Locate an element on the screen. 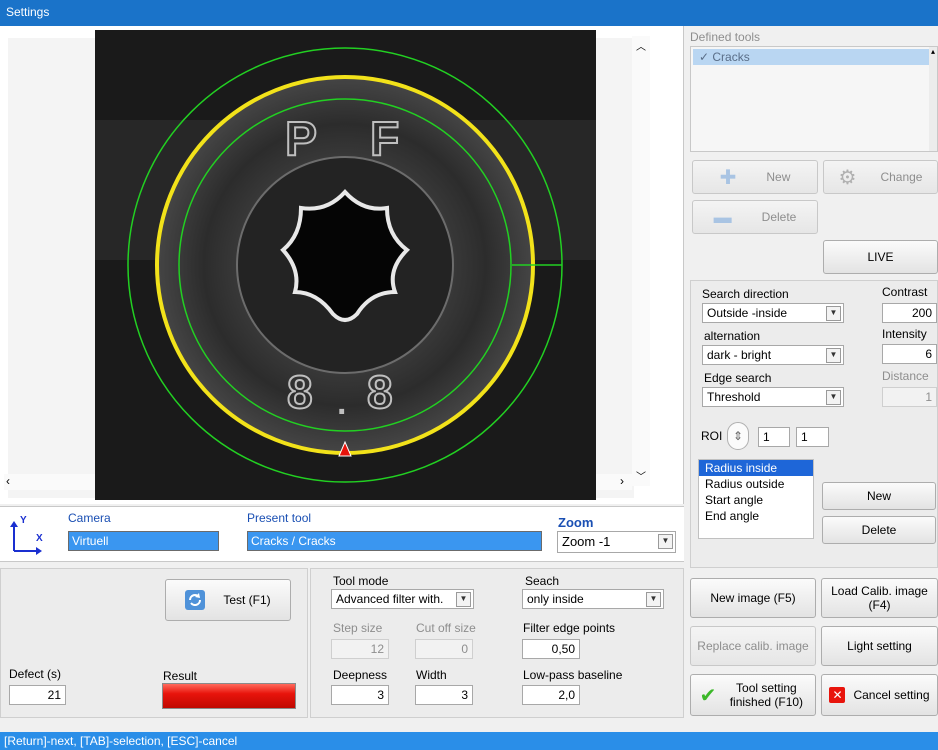 The image size is (938, 750). cancel-setting-button: ✕ Cancel setting is located at coordinates (879, 695).